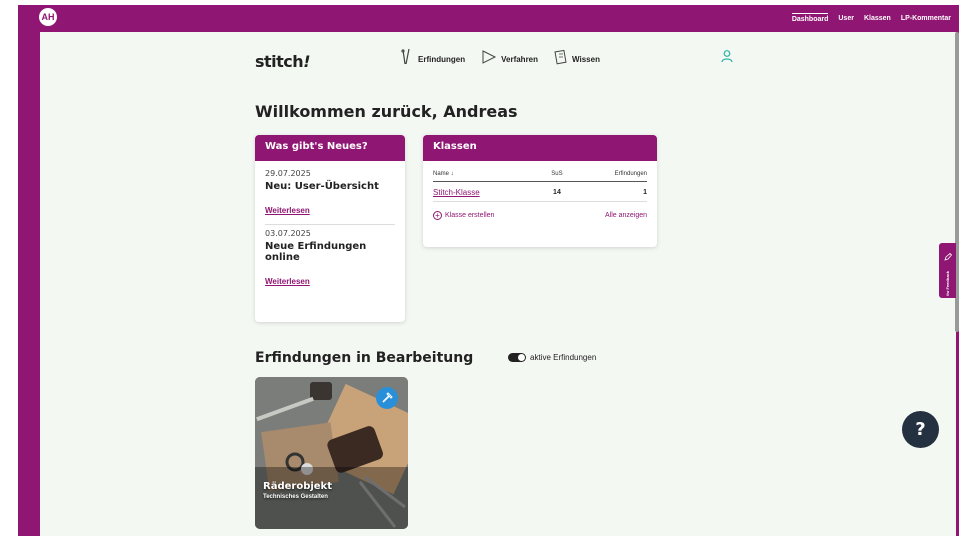  I want to click on classes-card-title: Klassen, so click(540, 148).